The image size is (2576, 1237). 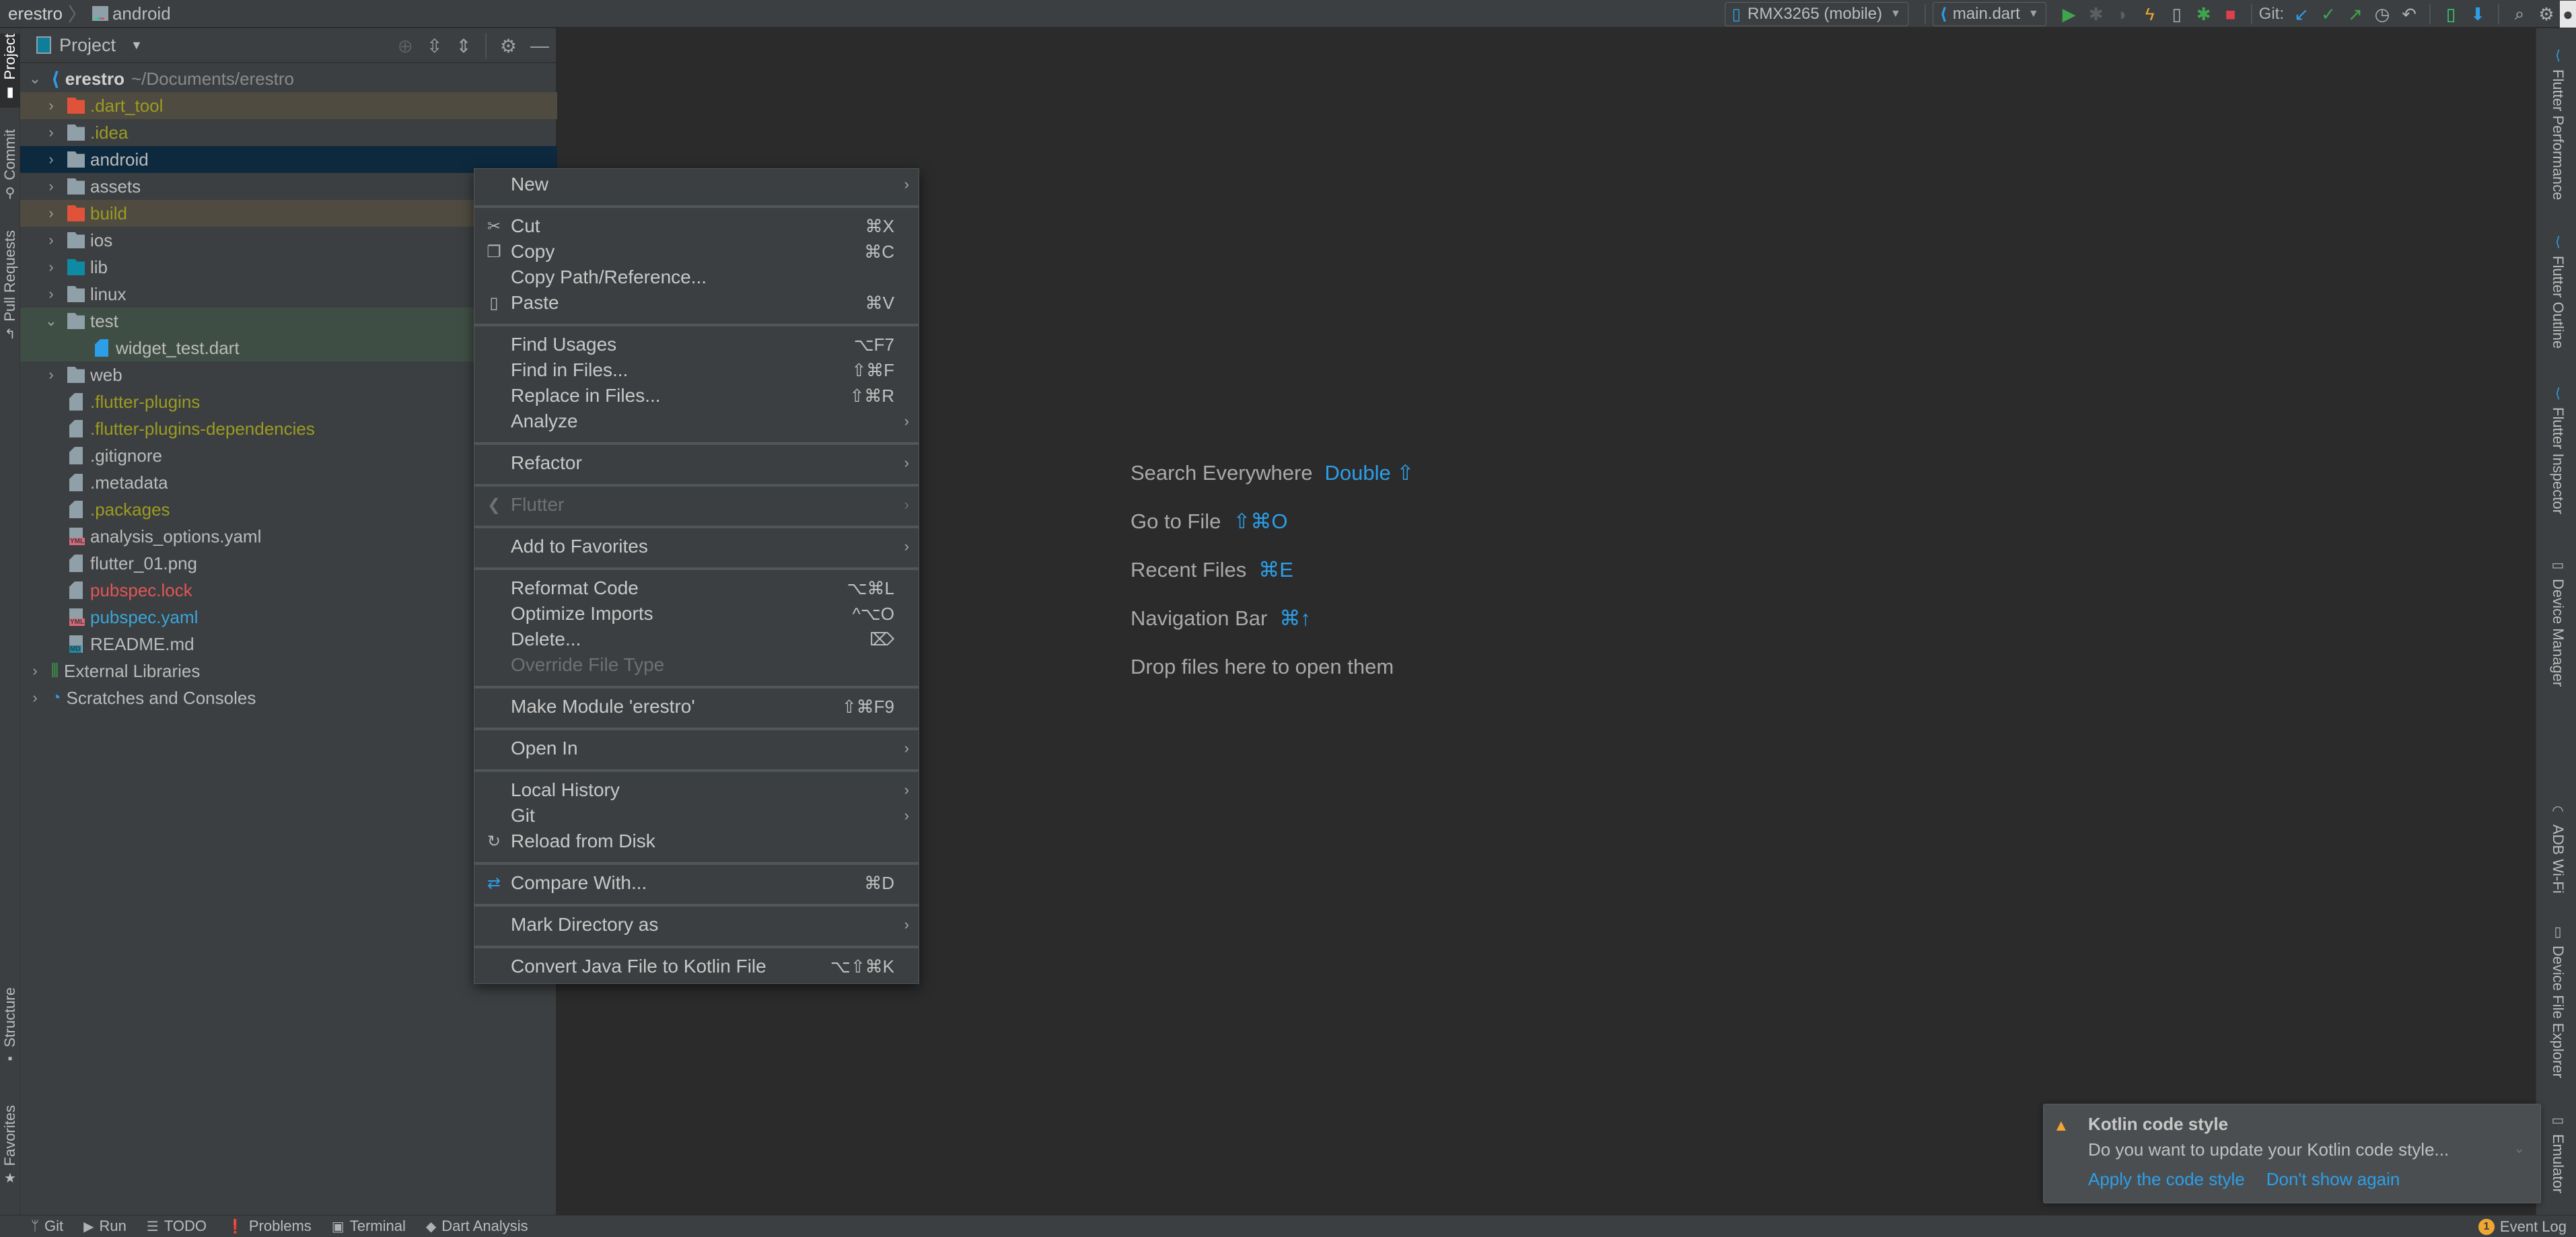 I want to click on hot-reload-icon: ϟ, so click(x=2150, y=15).